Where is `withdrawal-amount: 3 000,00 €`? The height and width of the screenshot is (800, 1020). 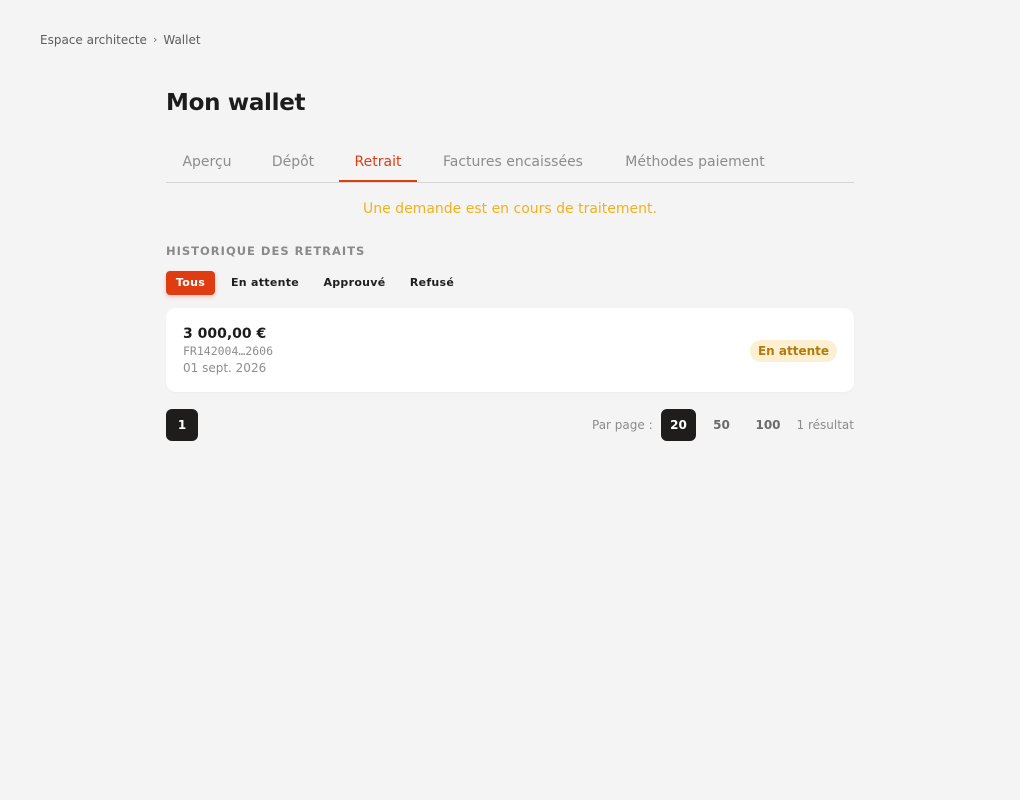 withdrawal-amount: 3 000,00 € is located at coordinates (225, 334).